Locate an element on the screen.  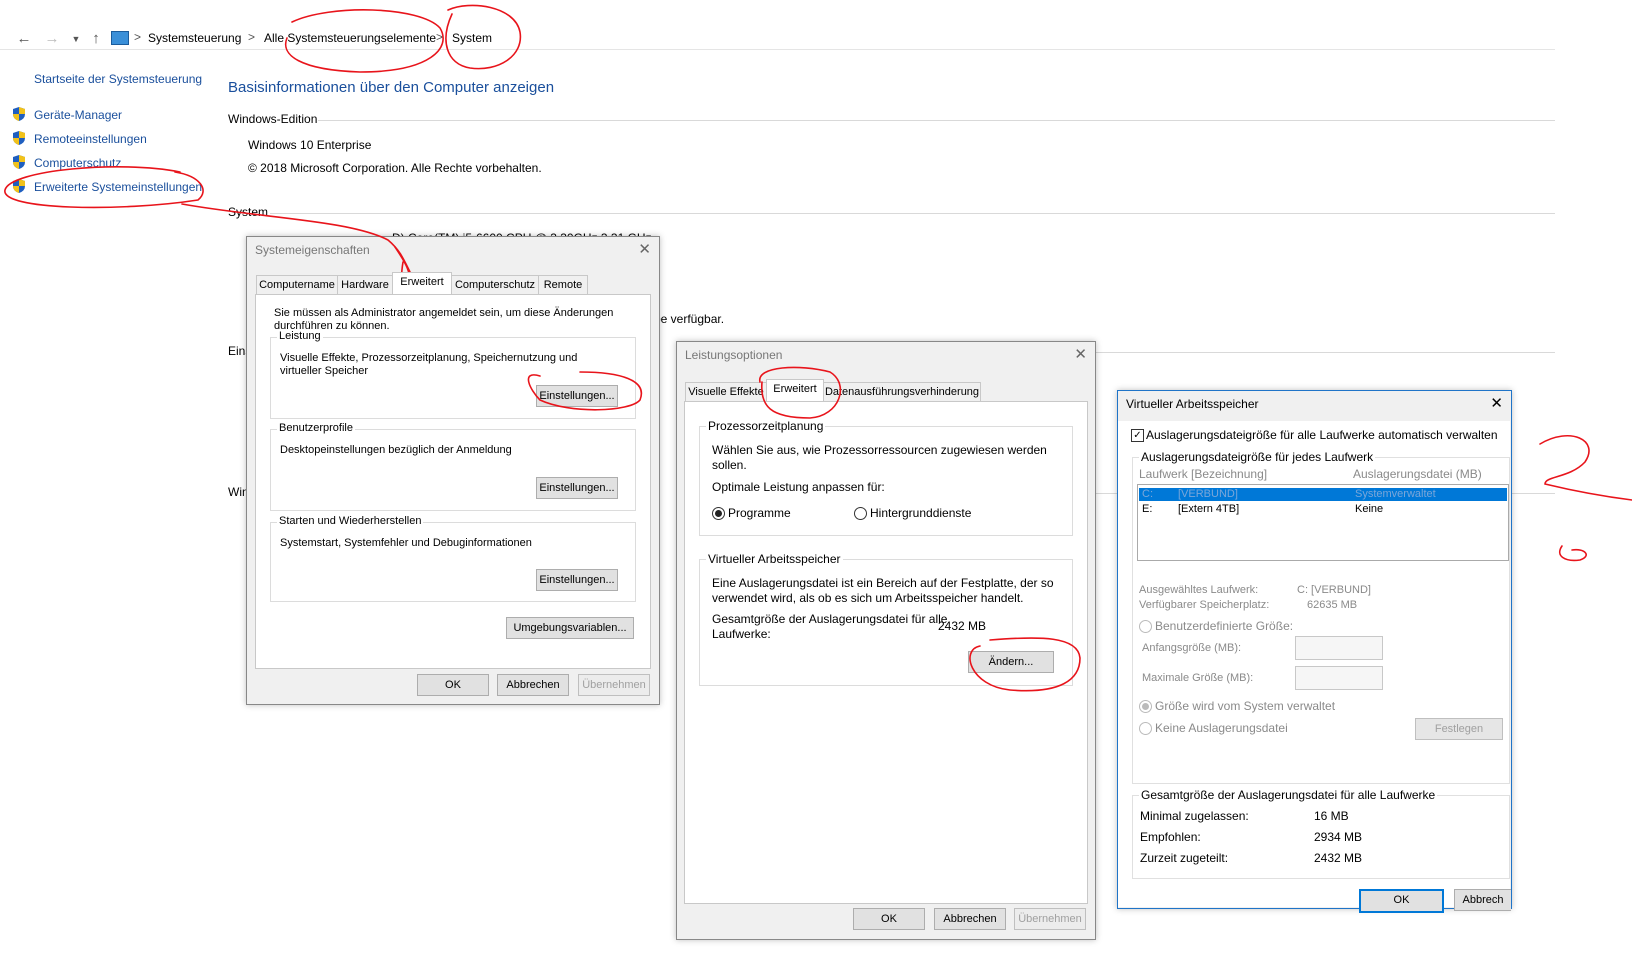
recent-dropdown-icon: ▼ is located at coordinates (76, 39).